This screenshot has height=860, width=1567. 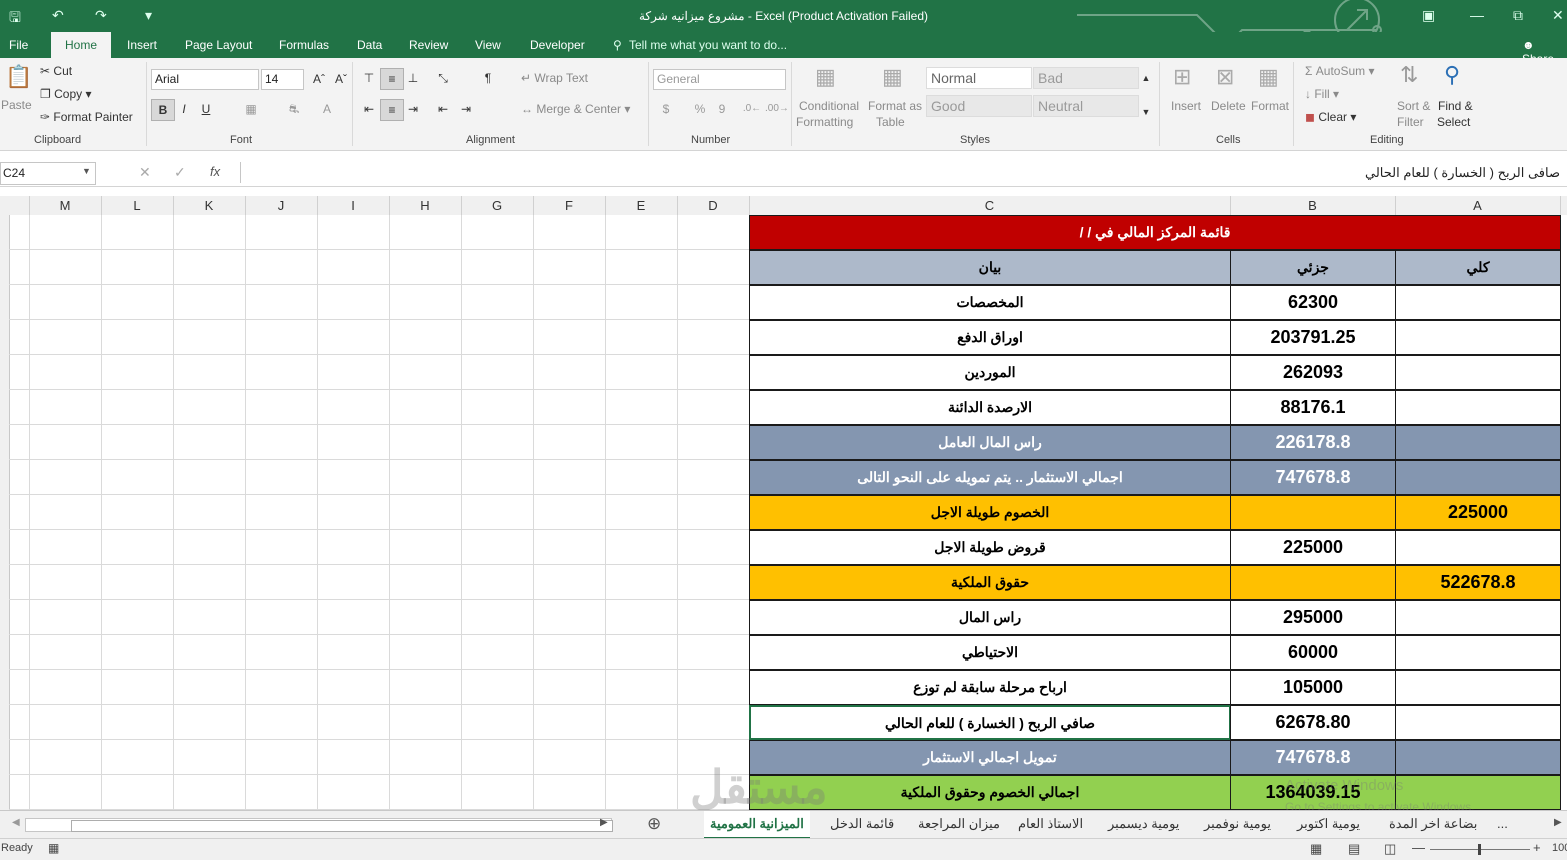 What do you see at coordinates (425, 205) in the screenshot?
I see `column-header-h: H` at bounding box center [425, 205].